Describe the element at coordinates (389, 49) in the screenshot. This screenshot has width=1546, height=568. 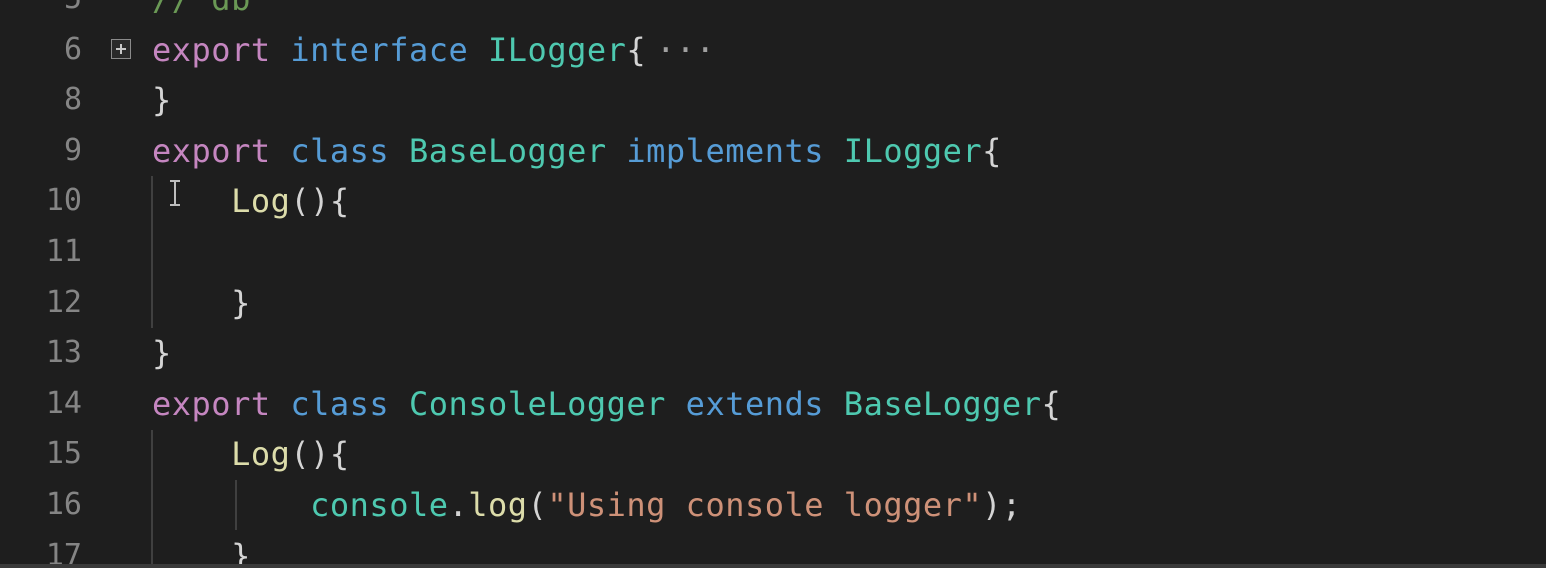
I see `code-token: interface` at that location.